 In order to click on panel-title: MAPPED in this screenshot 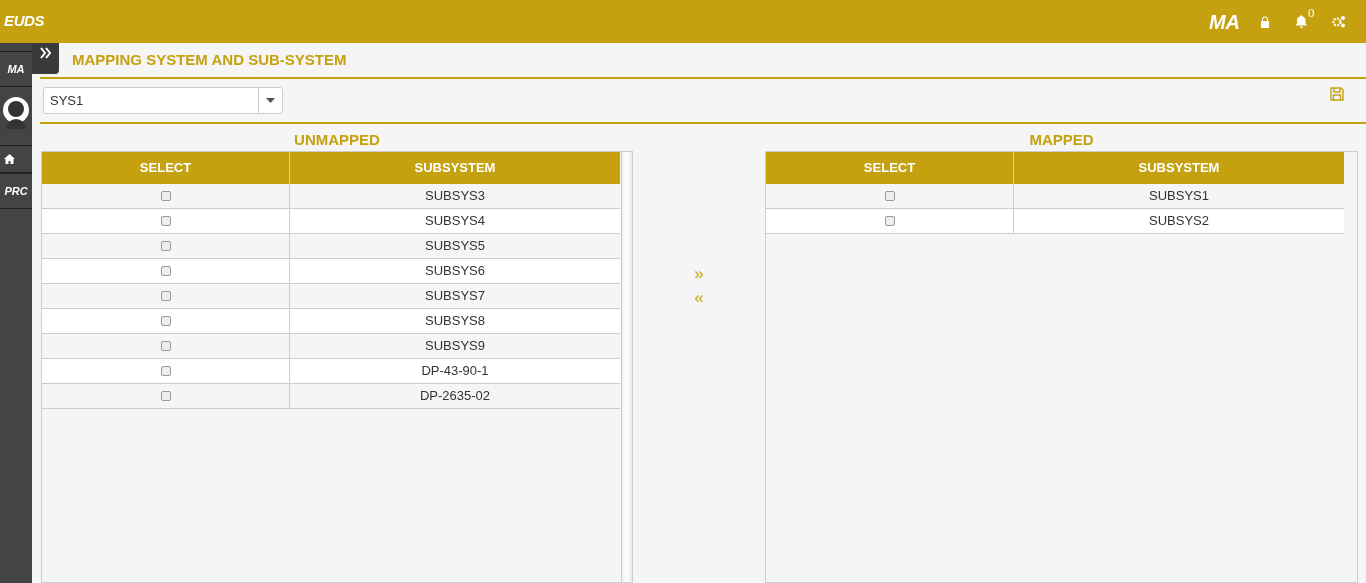, I will do `click(1061, 140)`.